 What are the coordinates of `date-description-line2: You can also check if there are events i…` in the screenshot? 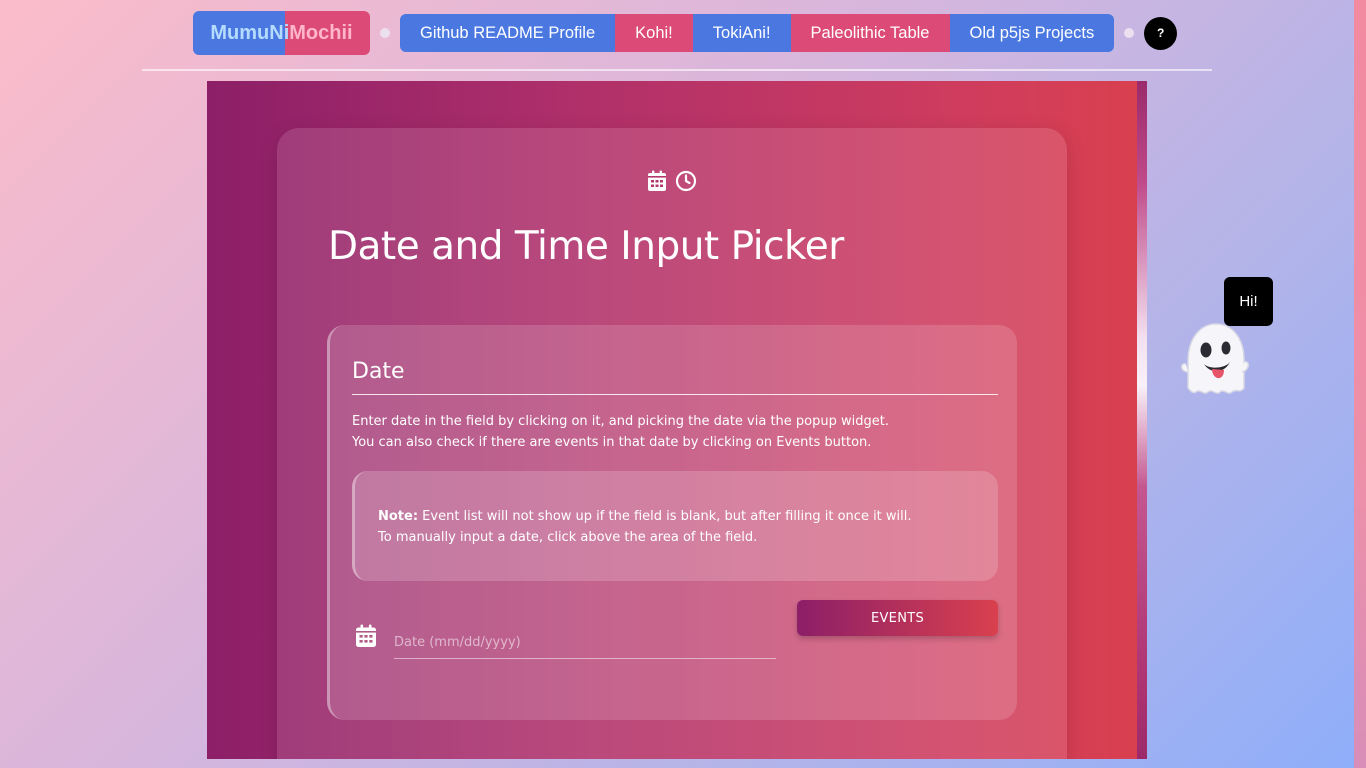 It's located at (612, 442).